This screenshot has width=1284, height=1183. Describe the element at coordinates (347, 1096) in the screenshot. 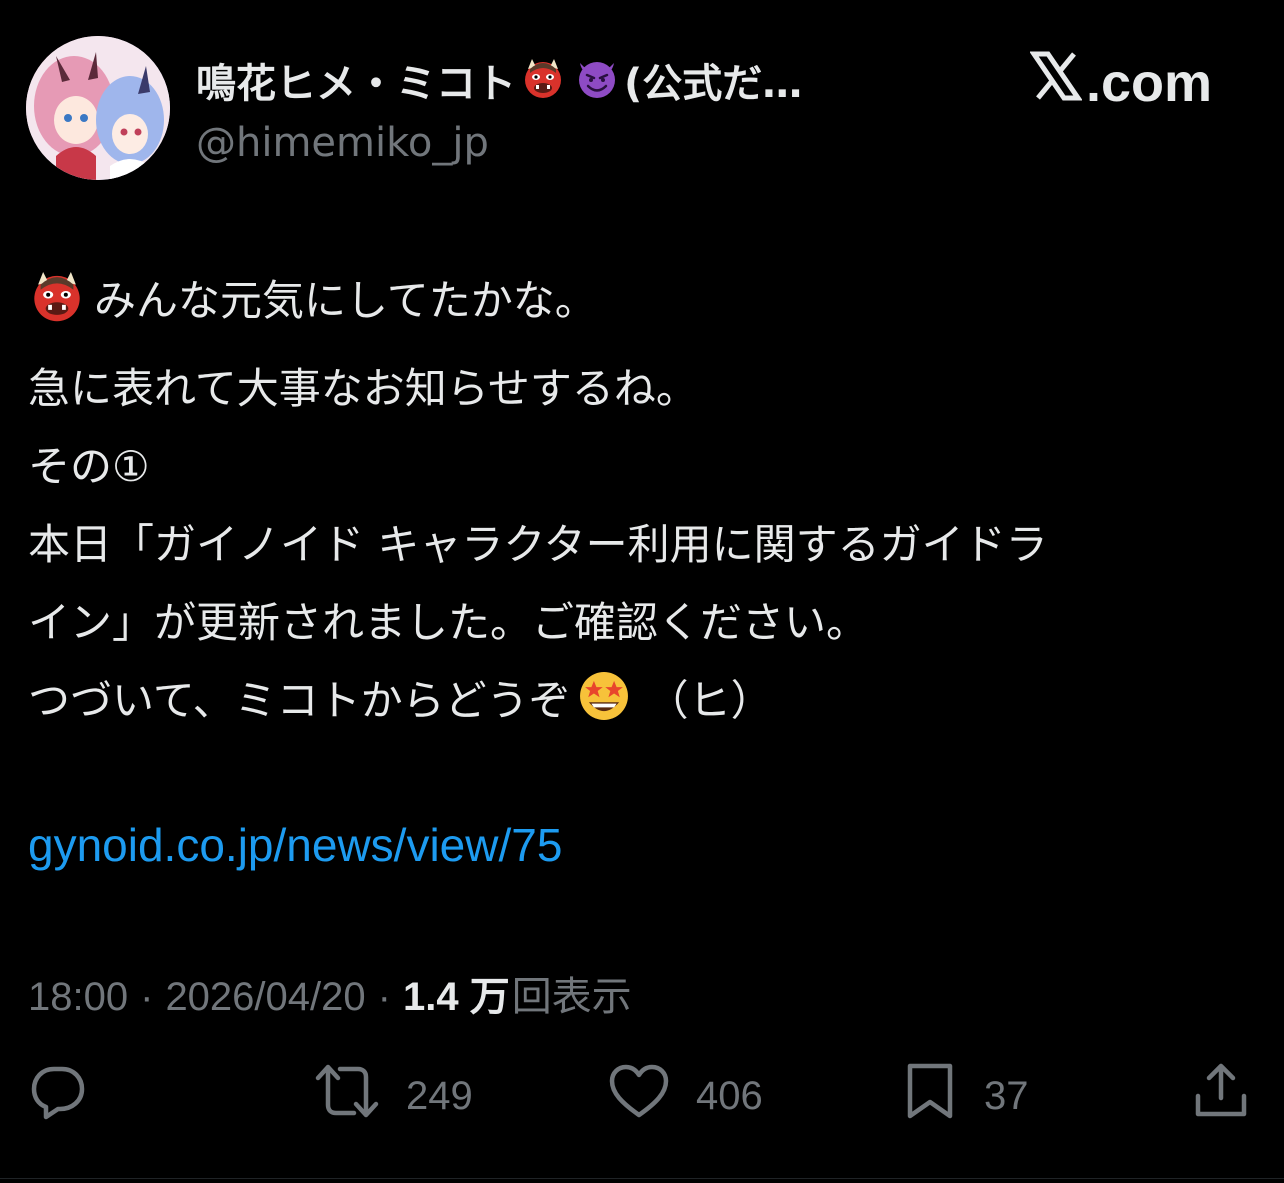

I see `repost-icon` at that location.